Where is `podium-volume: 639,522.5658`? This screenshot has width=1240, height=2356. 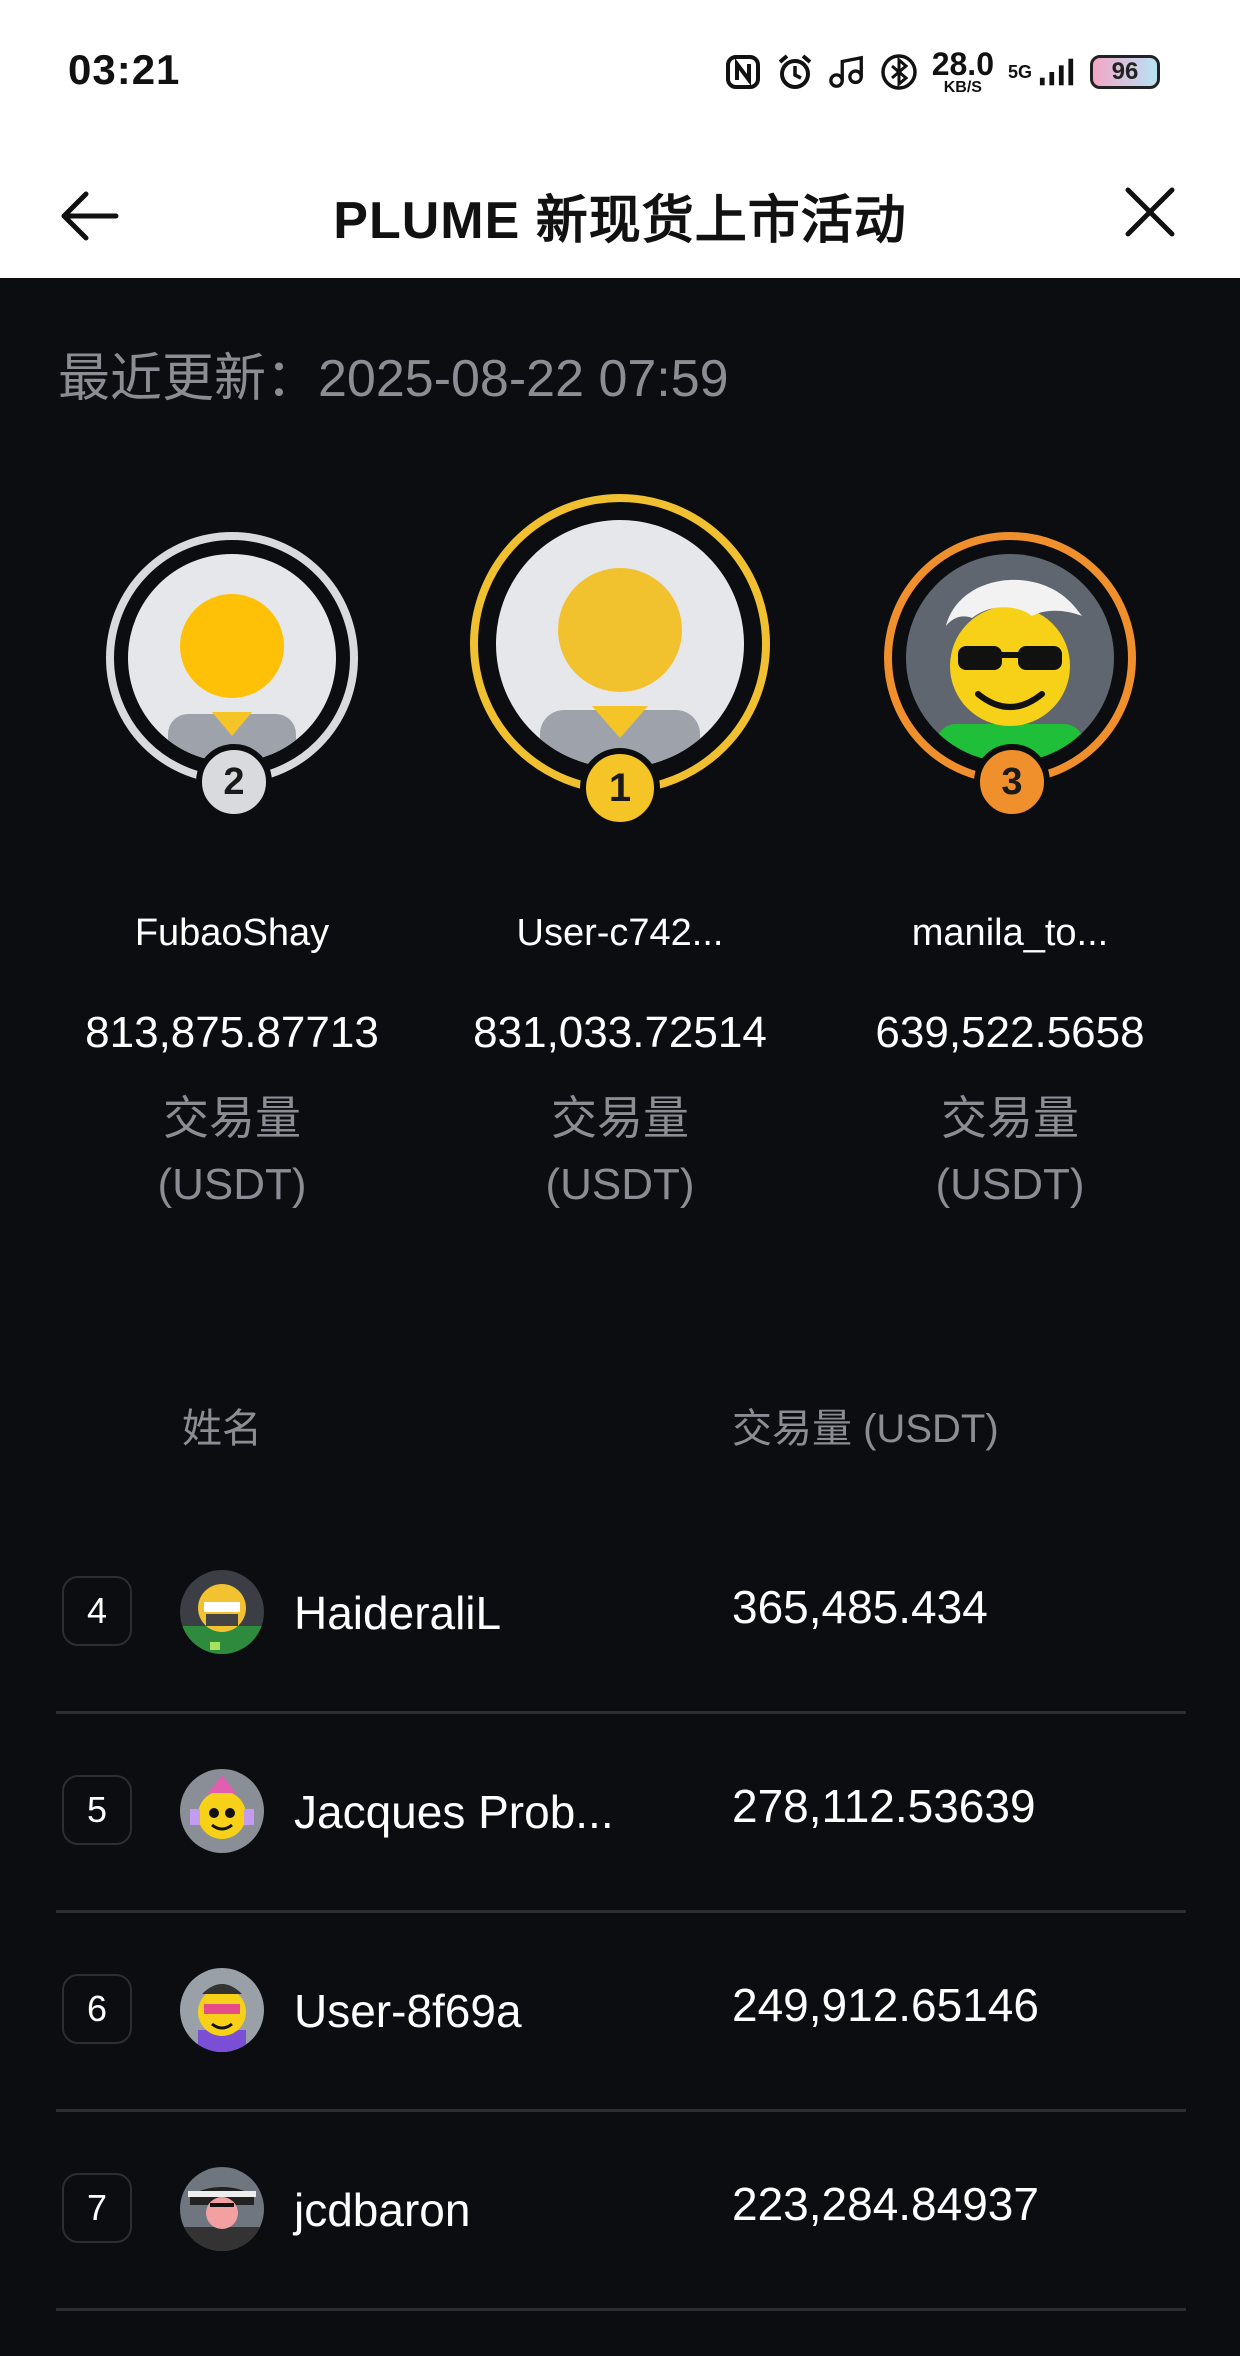 podium-volume: 639,522.5658 is located at coordinates (1010, 1032).